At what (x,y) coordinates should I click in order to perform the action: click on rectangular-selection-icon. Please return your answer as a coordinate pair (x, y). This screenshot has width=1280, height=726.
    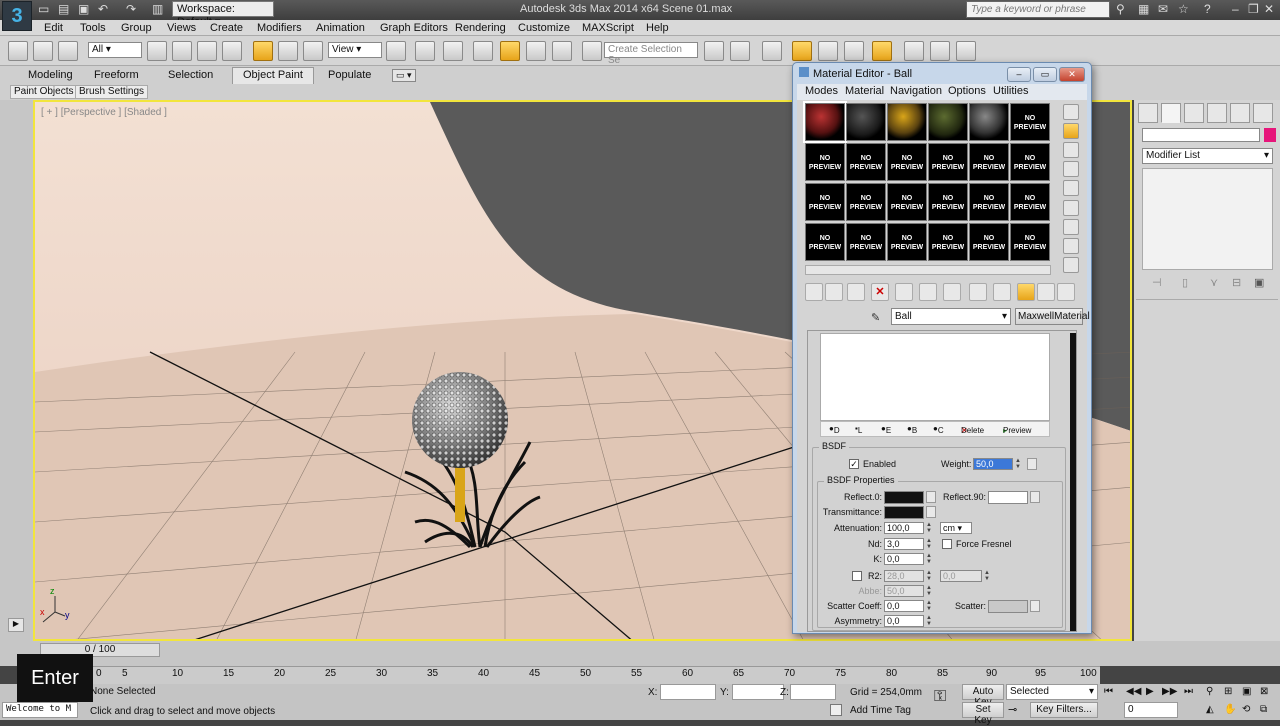
    Looking at the image, I should click on (207, 51).